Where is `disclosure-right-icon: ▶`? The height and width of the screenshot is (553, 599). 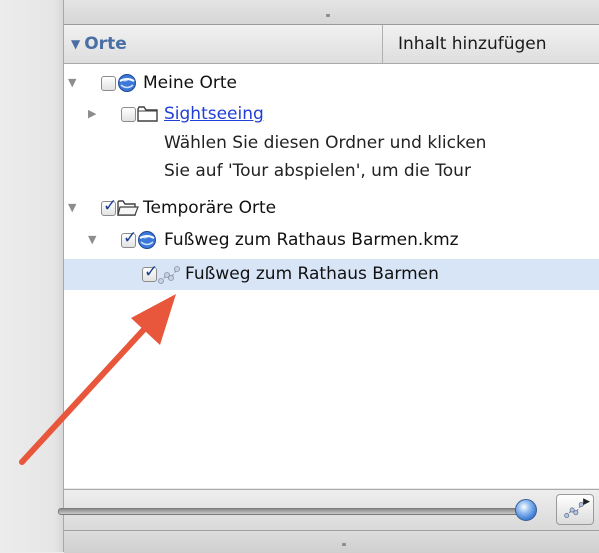
disclosure-right-icon: ▶ is located at coordinates (92, 113).